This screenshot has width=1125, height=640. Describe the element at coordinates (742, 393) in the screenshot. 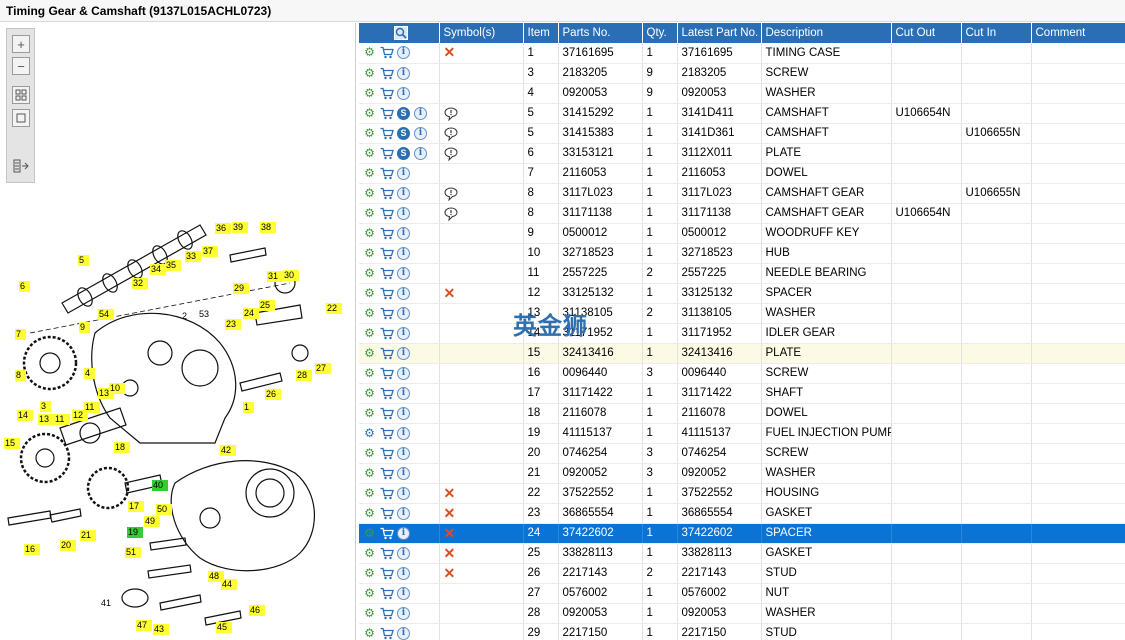

I see `table-row: ⚙ i 17 31171422 1 31171422 SHAFT` at that location.